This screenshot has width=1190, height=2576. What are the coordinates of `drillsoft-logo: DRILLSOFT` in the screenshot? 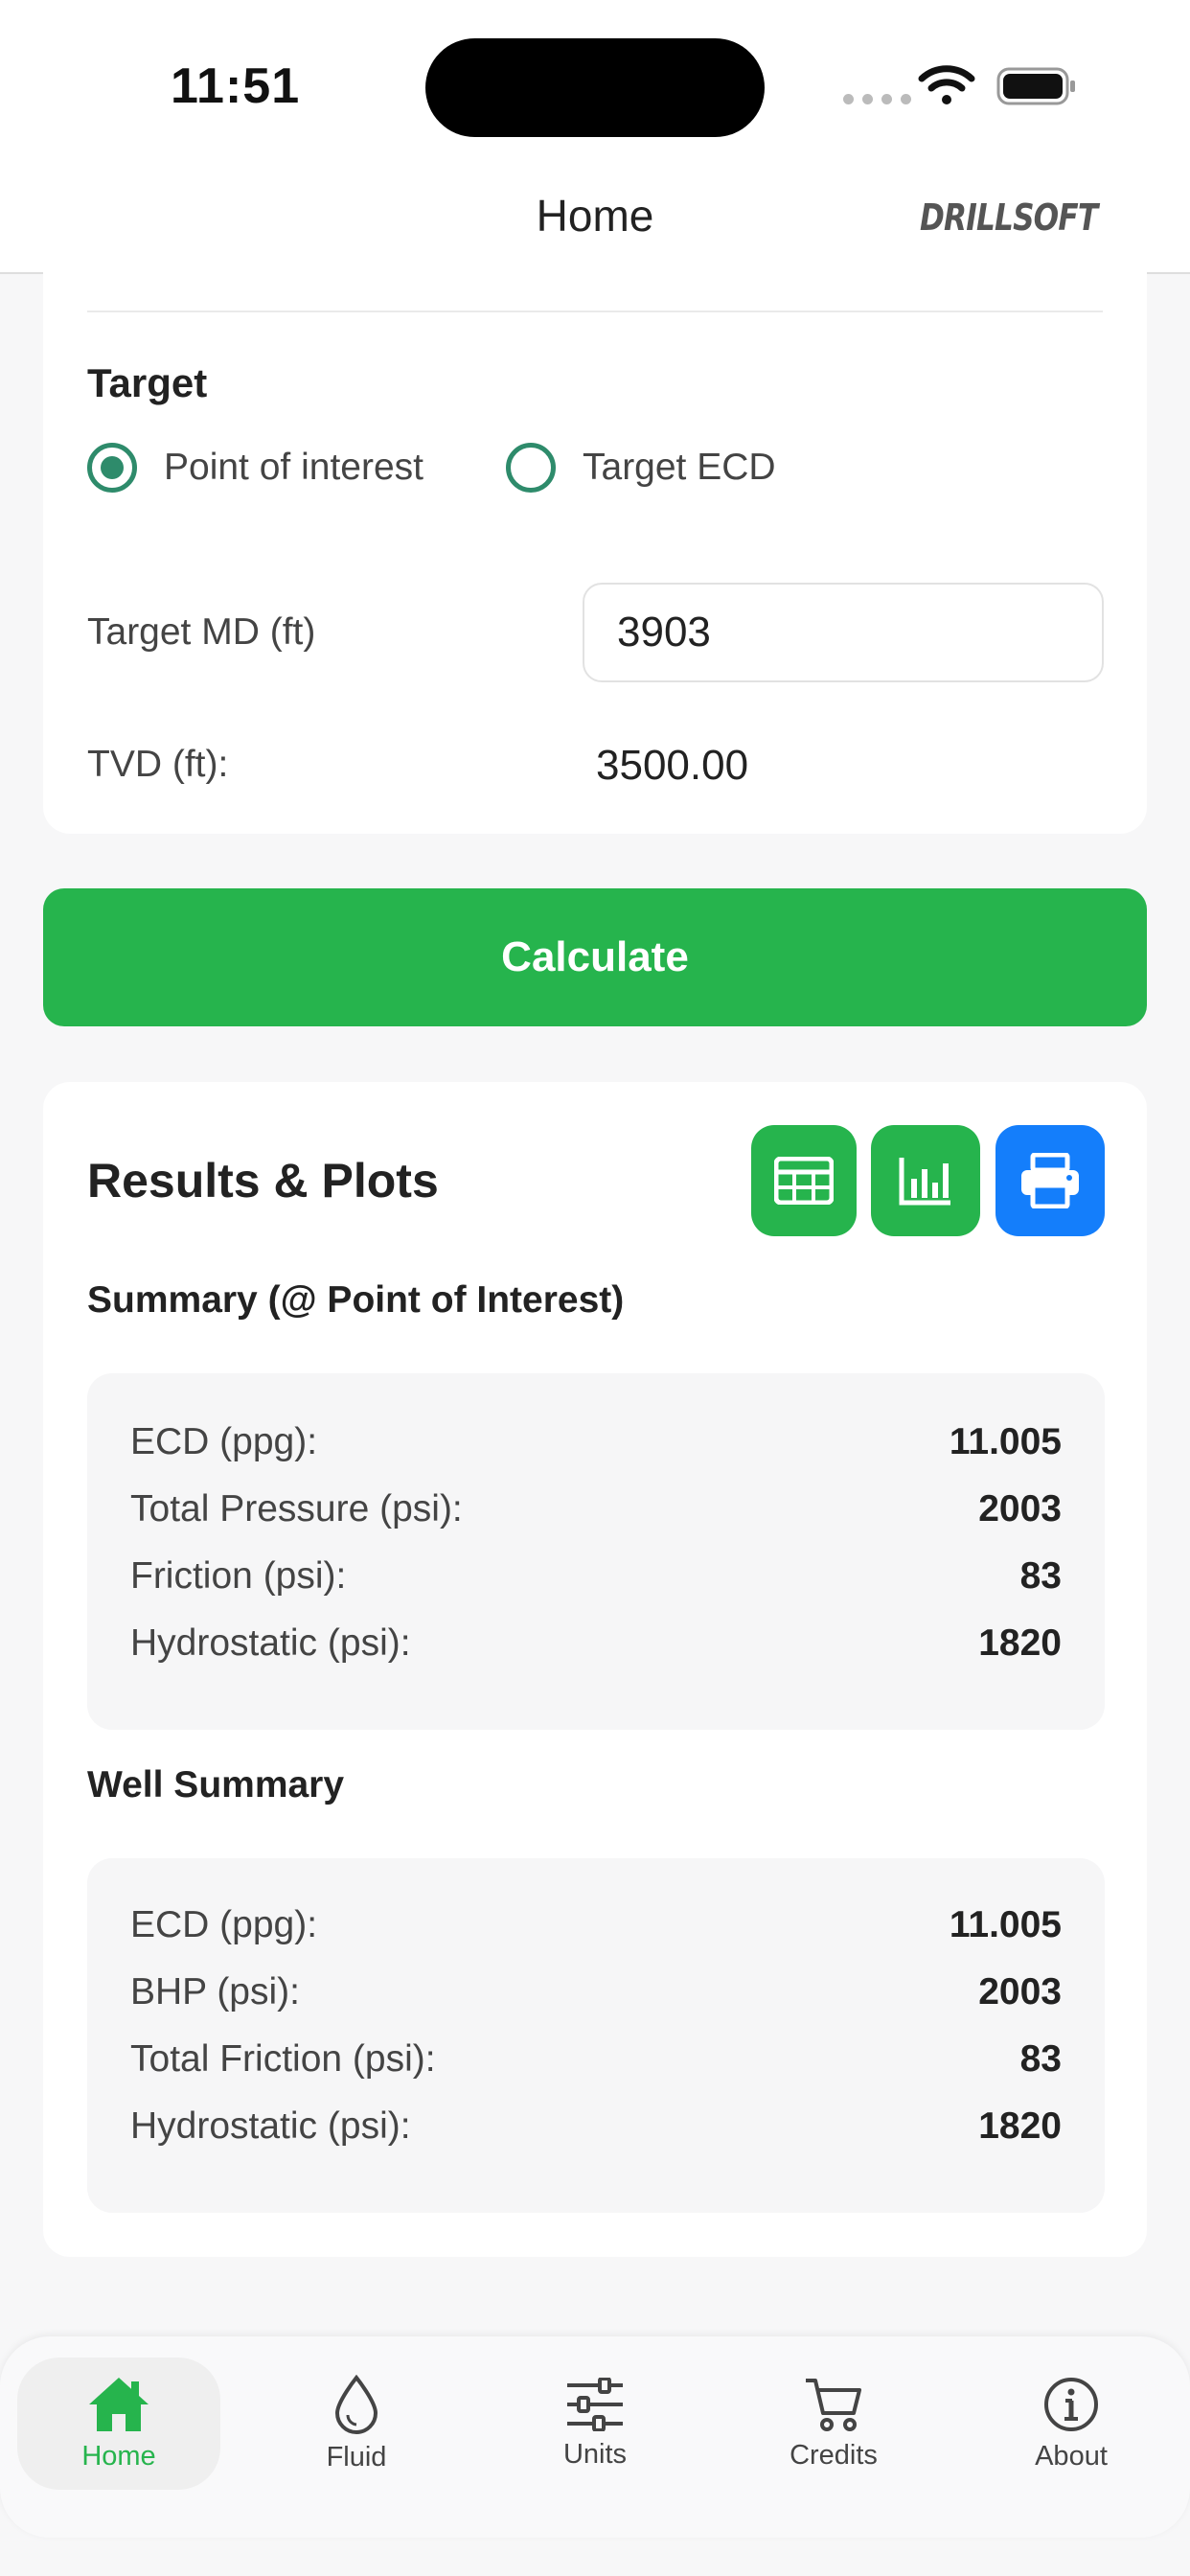 It's located at (1025, 217).